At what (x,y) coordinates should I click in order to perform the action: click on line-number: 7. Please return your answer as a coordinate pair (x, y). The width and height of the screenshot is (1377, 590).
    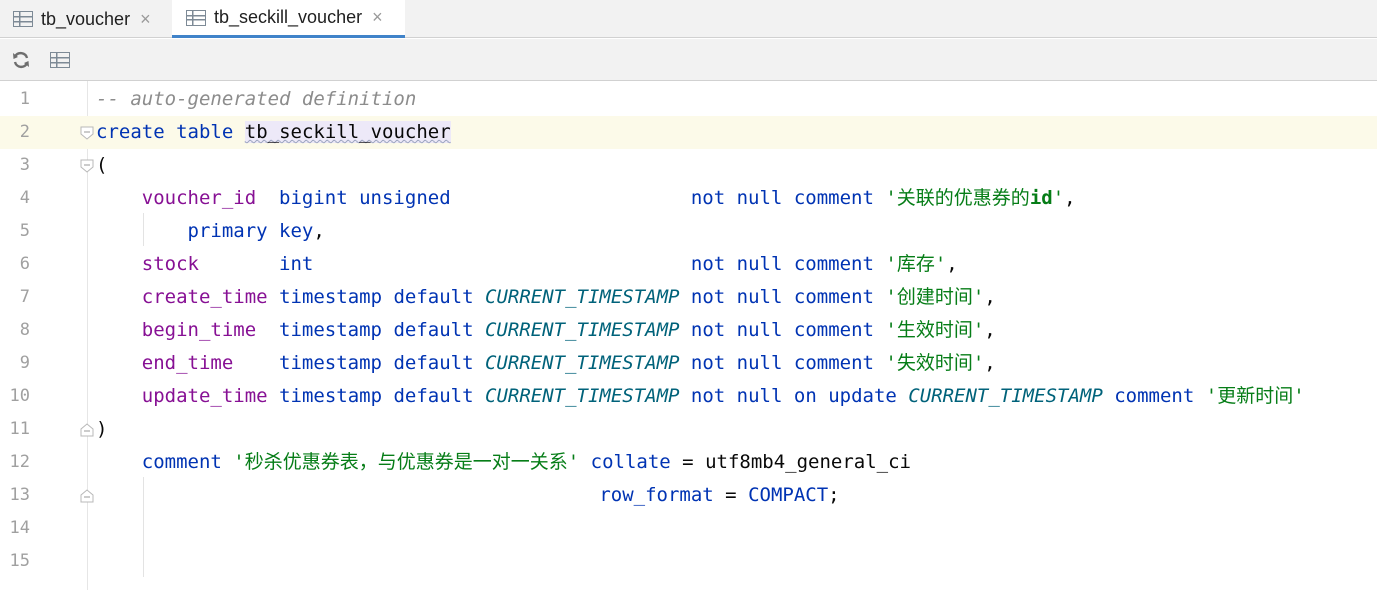
    Looking at the image, I should click on (24, 297).